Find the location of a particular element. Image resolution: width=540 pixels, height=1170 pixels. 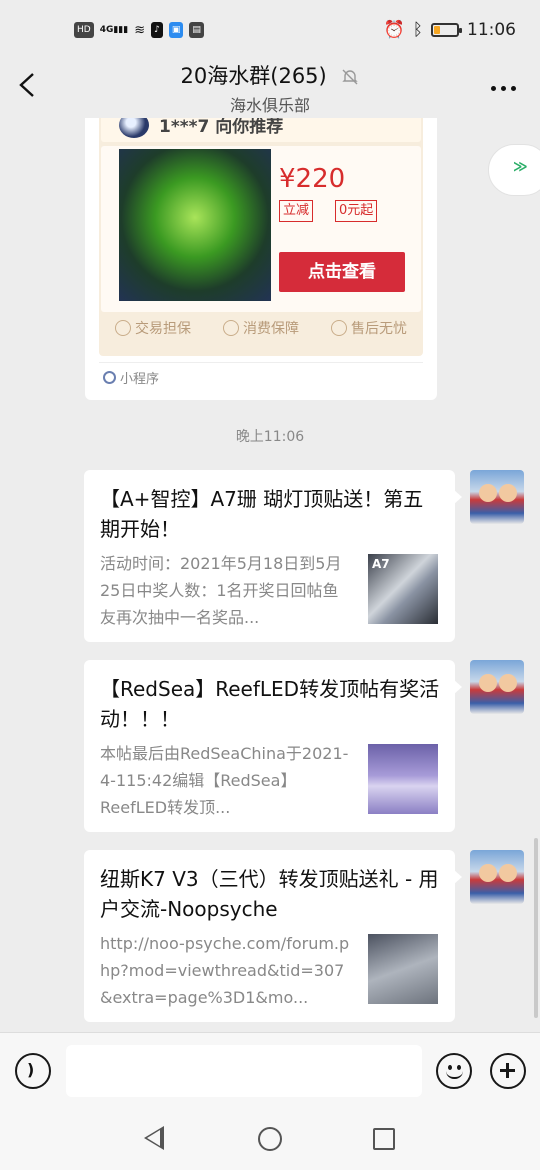

product-panel: ¥220 立减 0元起 点击查看 is located at coordinates (261, 229).